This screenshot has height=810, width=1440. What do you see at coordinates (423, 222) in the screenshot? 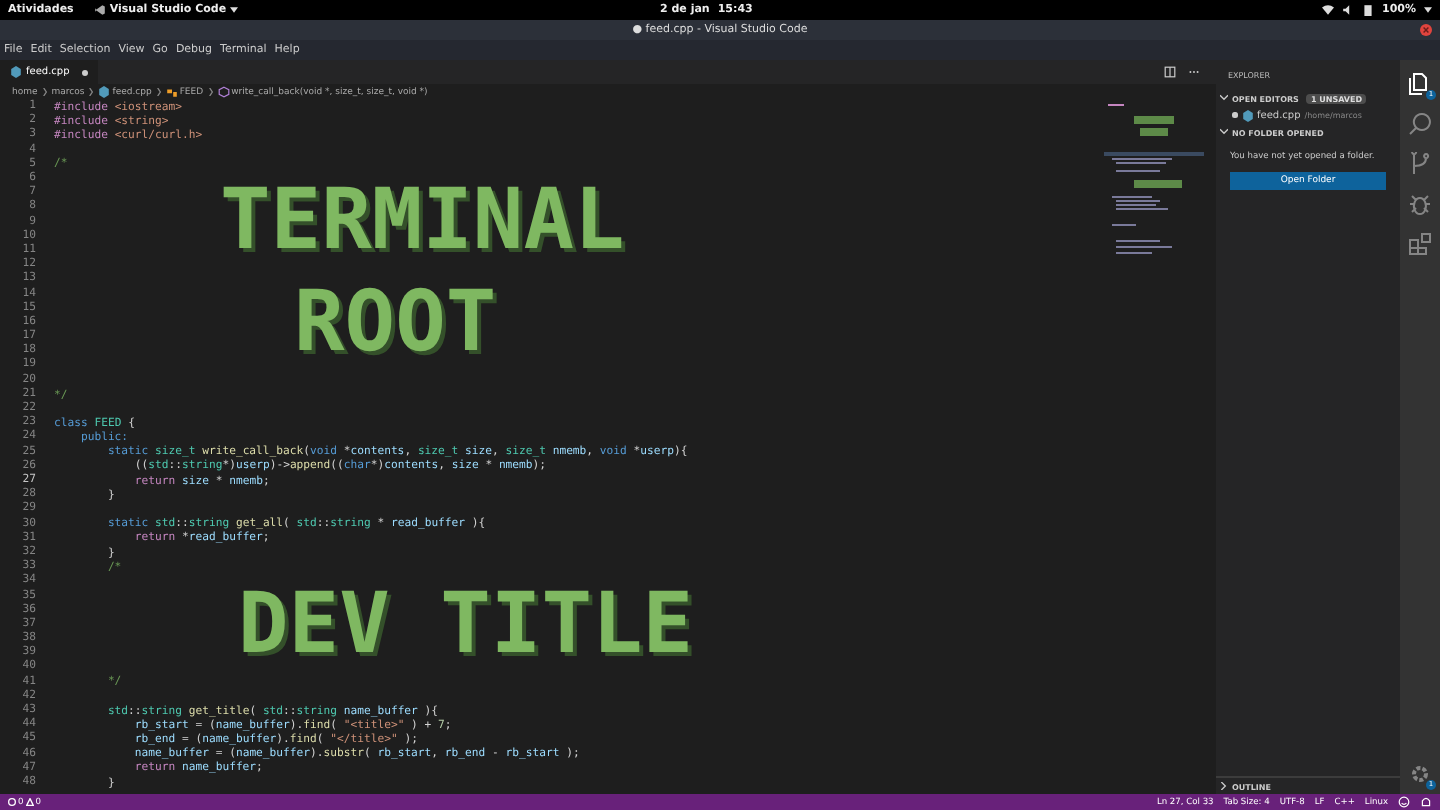
I see `ascii-art-title: TERMINAL` at bounding box center [423, 222].